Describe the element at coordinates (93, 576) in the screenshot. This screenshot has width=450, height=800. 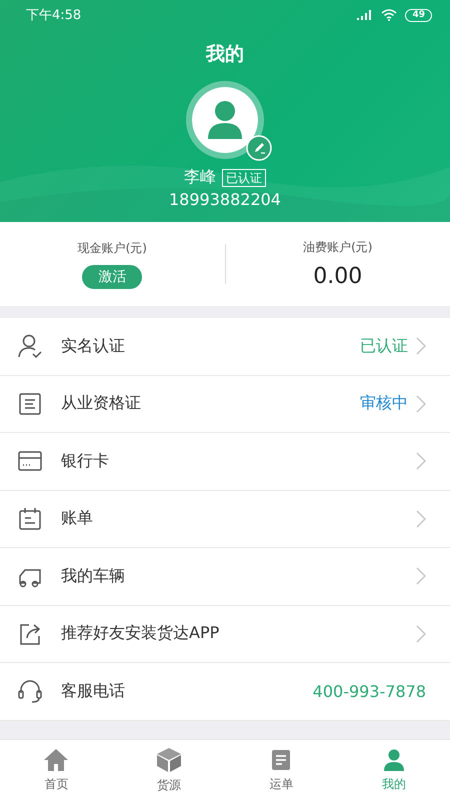
I see `menu-label: 我的车辆` at that location.